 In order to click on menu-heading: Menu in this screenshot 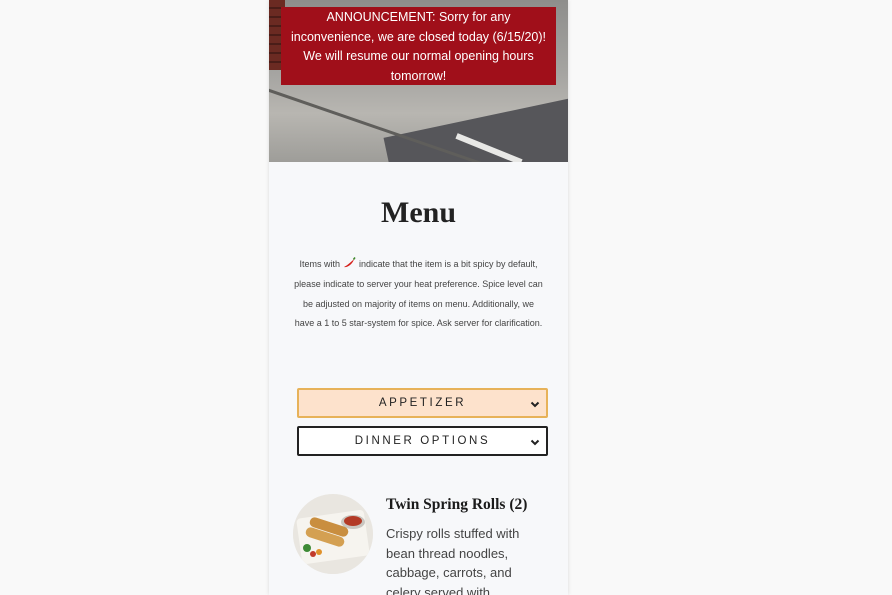, I will do `click(418, 212)`.